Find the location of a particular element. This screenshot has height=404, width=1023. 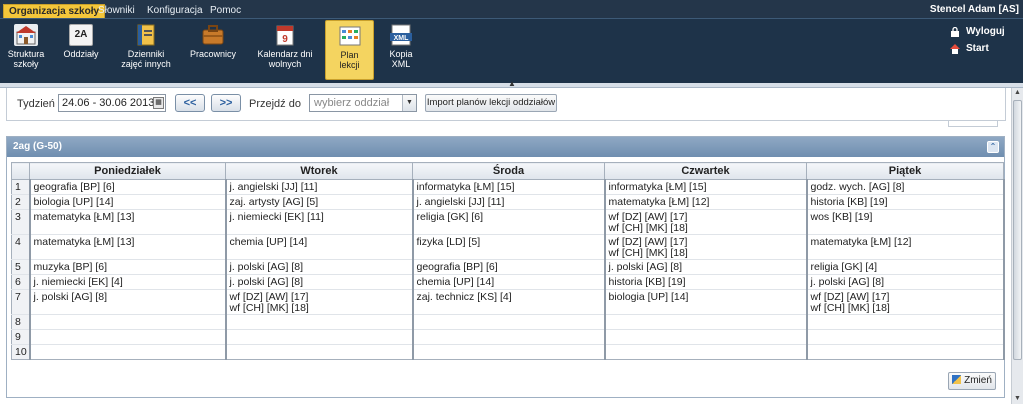

prev-week-button: << is located at coordinates (190, 103).